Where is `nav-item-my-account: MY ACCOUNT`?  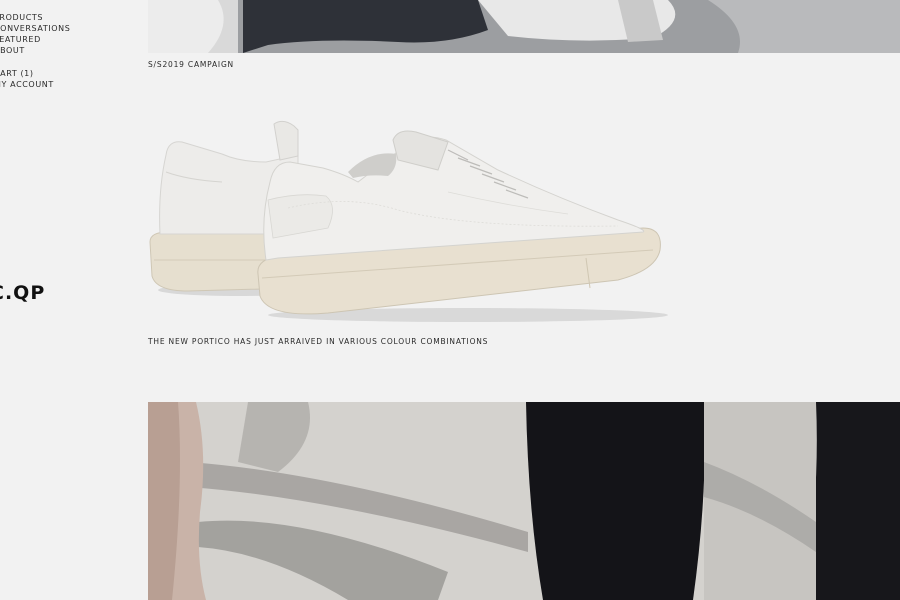
nav-item-my-account: MY ACCOUNT is located at coordinates (67, 84).